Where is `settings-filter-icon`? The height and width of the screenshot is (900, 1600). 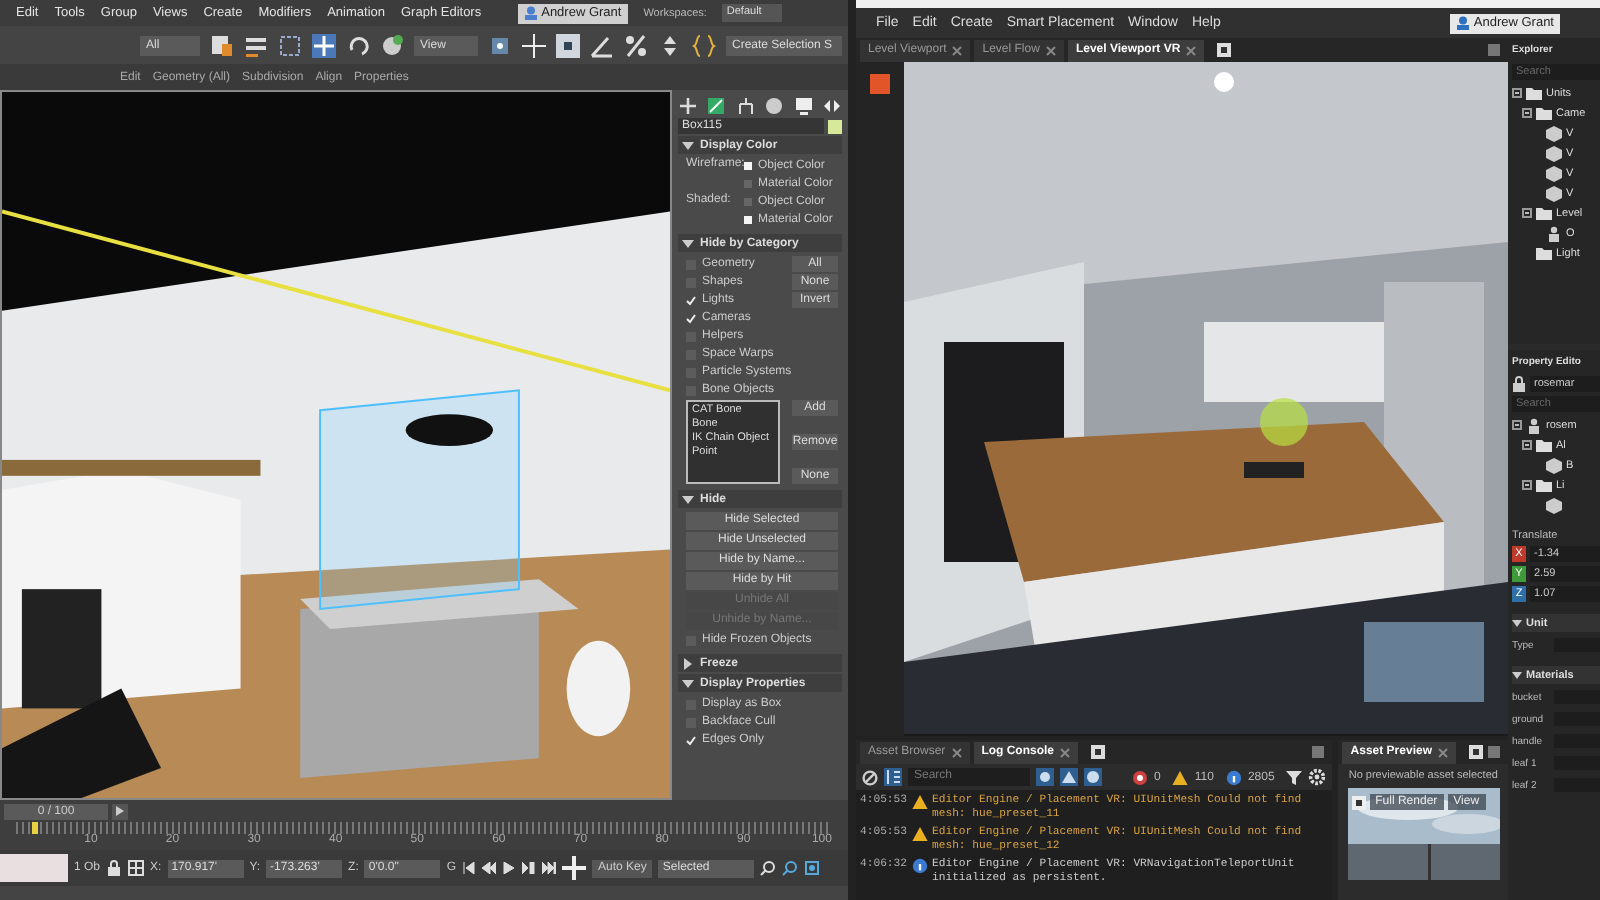 settings-filter-icon is located at coordinates (1045, 777).